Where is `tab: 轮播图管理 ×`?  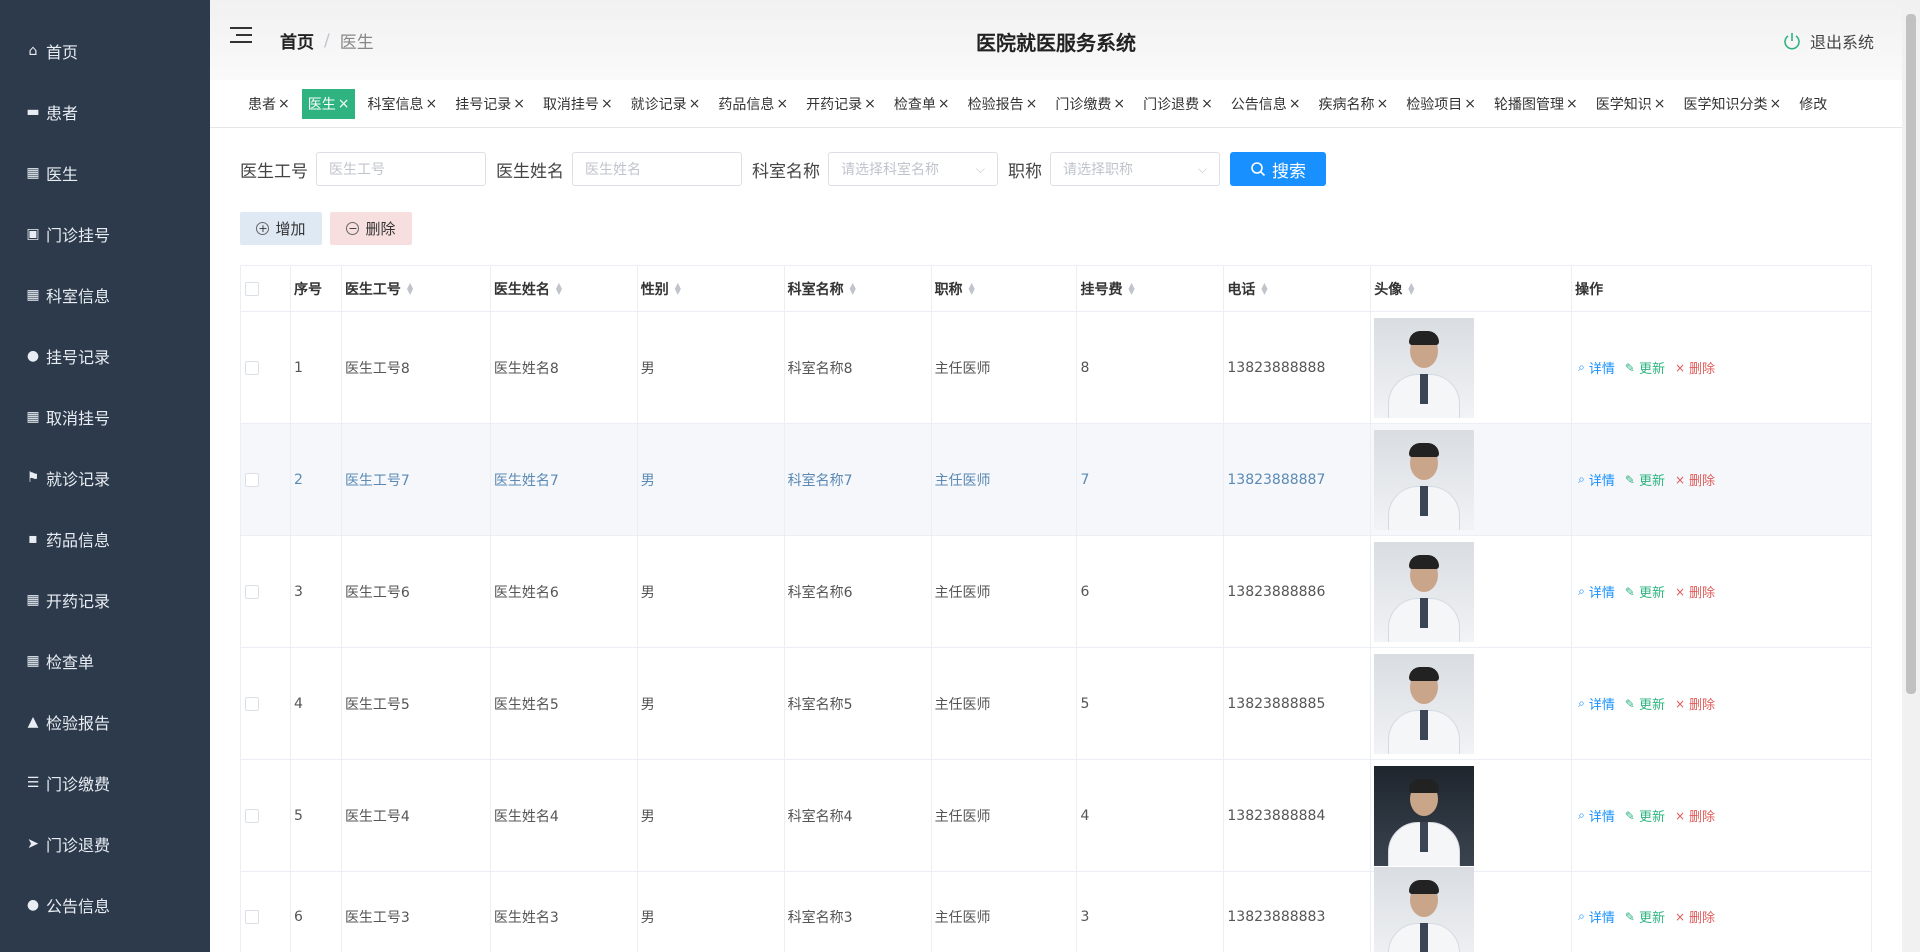 tab: 轮播图管理 × is located at coordinates (1536, 104).